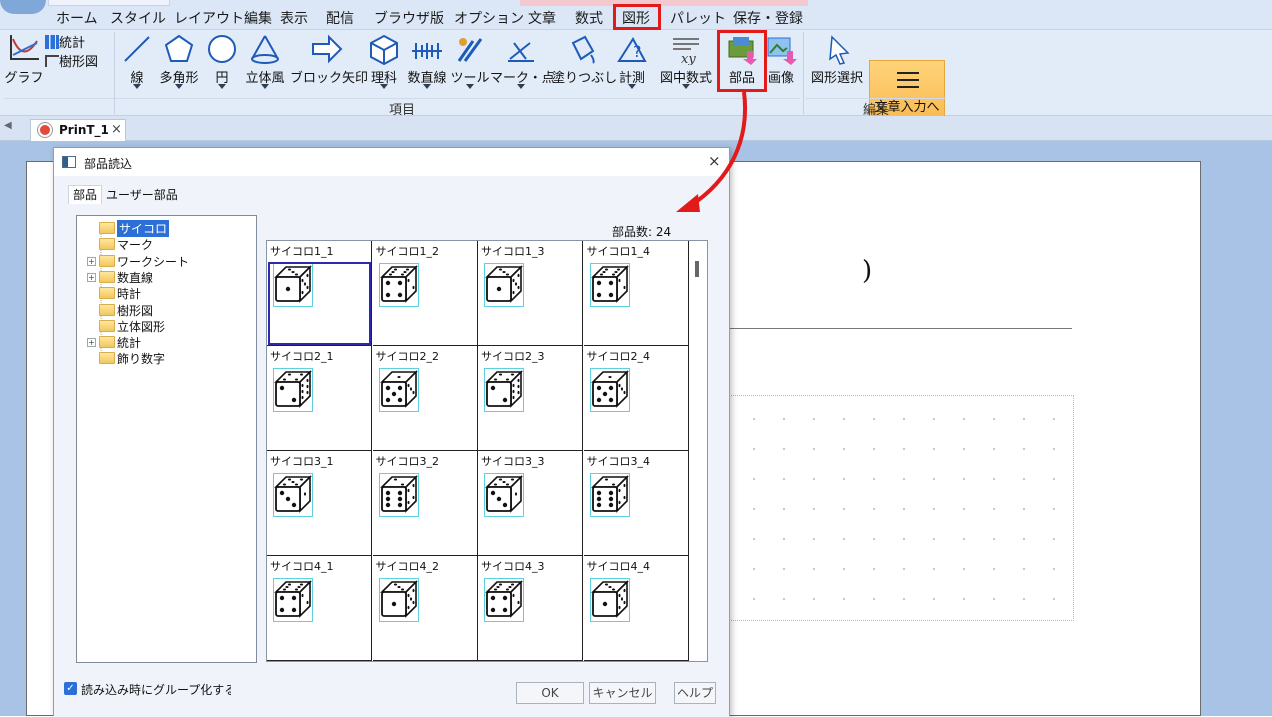  Describe the element at coordinates (636, 398) in the screenshot. I see `part-cell: サイコロ2_4` at that location.